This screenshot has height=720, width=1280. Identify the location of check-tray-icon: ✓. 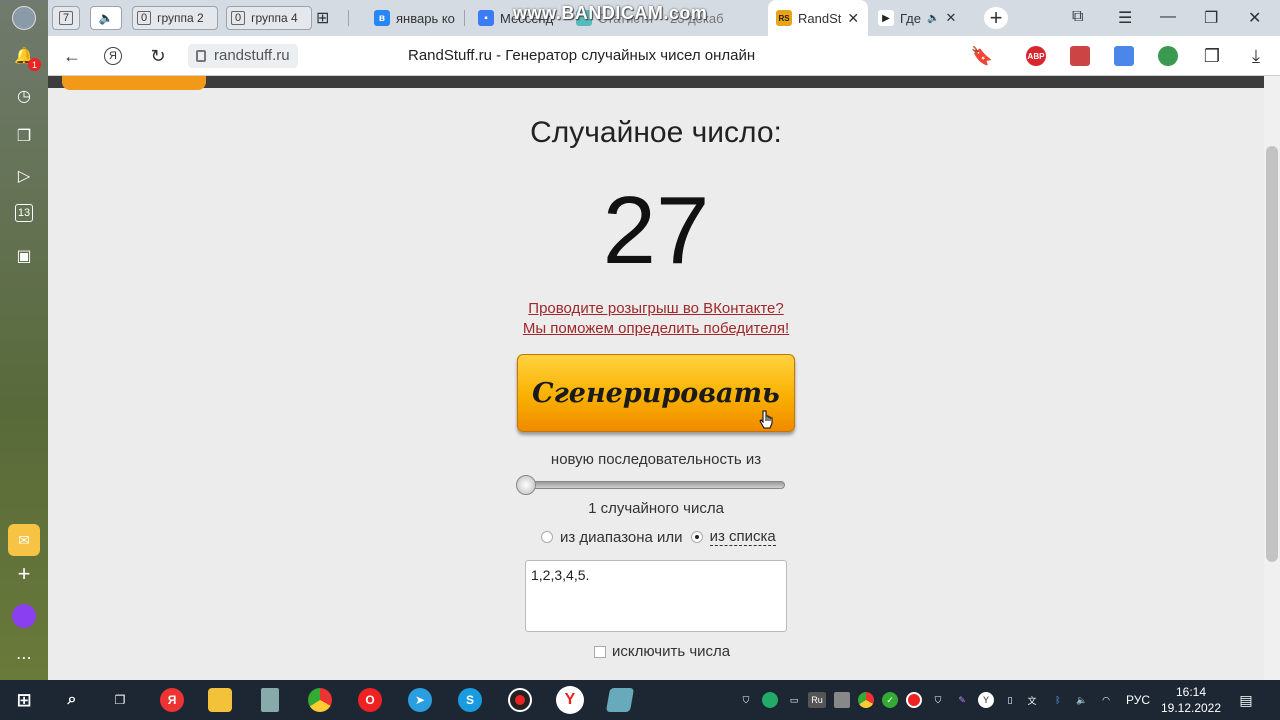
(890, 700).